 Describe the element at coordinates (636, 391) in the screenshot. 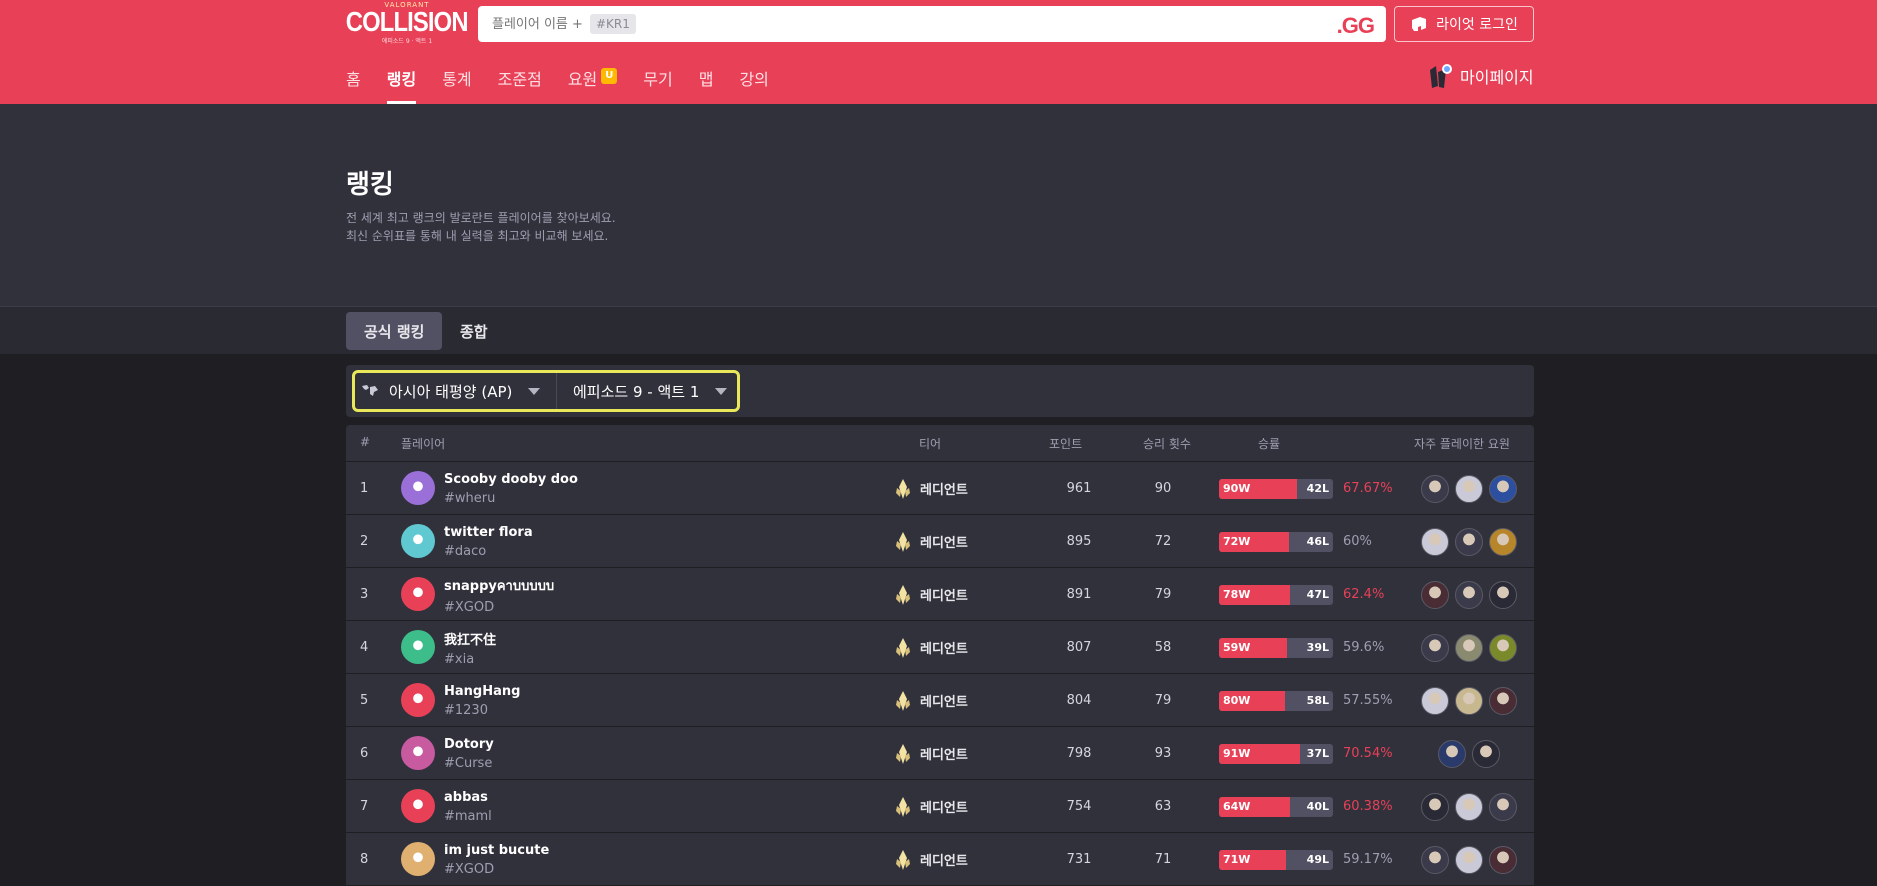

I see `episode-label: 에피소드 9 - 액트 1` at that location.